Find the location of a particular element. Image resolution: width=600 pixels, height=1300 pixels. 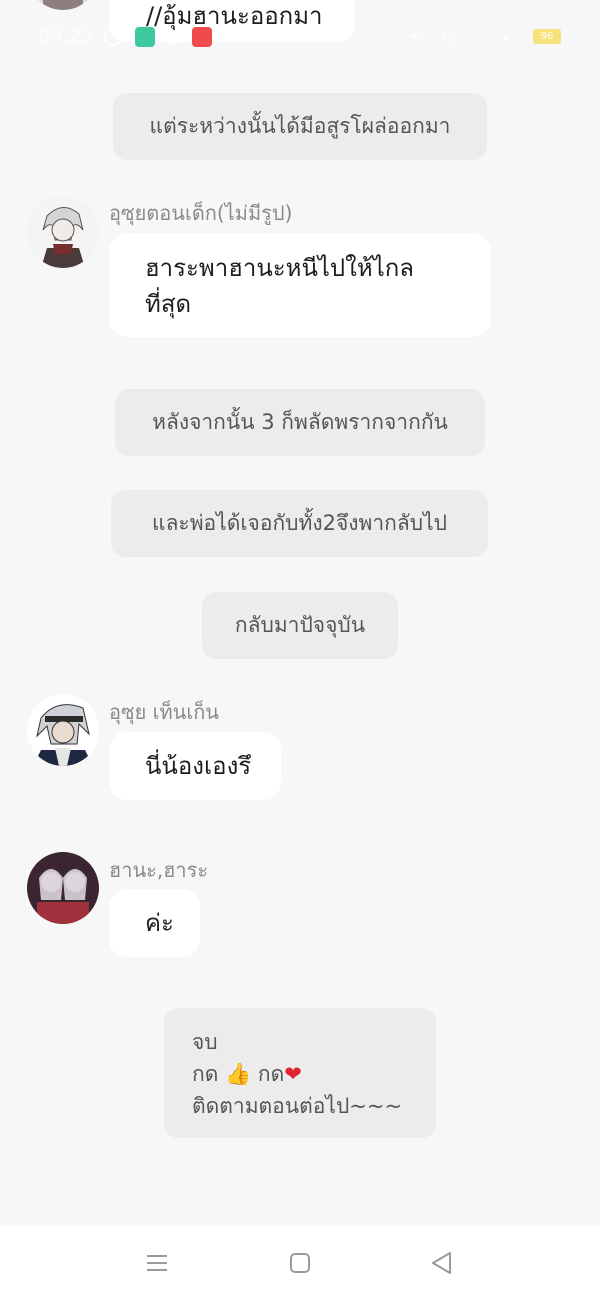

narration-text: หลังจากนั้น 3 ก็พลัดพรากจากกัน is located at coordinates (300, 422).